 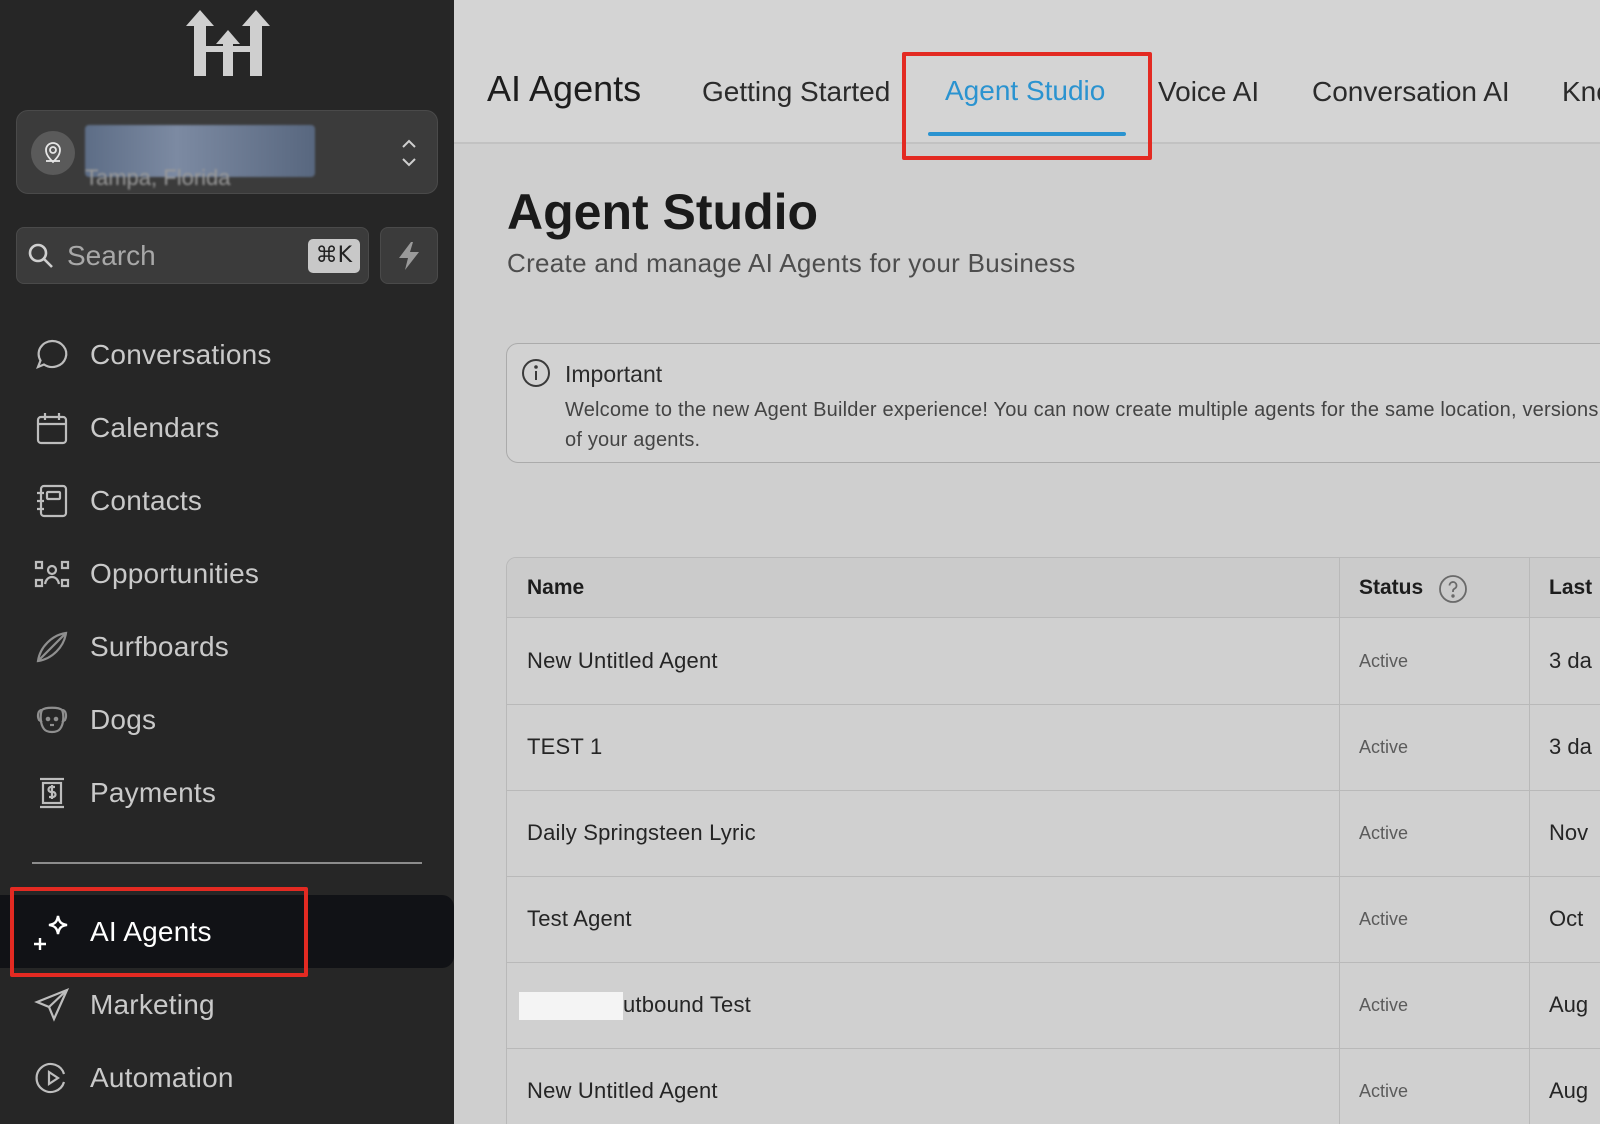 What do you see at coordinates (1391, 588) in the screenshot?
I see `column-header-status: Status` at bounding box center [1391, 588].